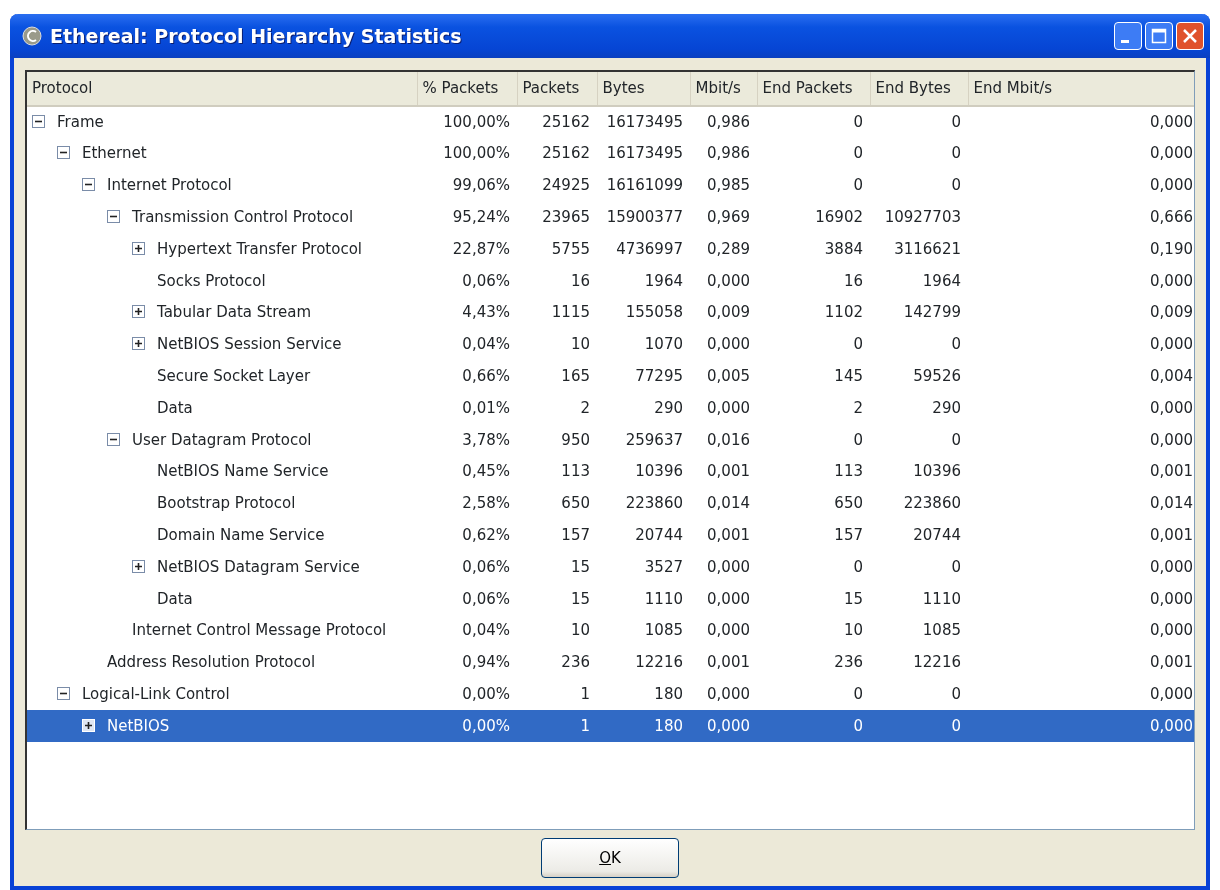  Describe the element at coordinates (156, 694) in the screenshot. I see `protocol-name: Logical-Link Control` at that location.